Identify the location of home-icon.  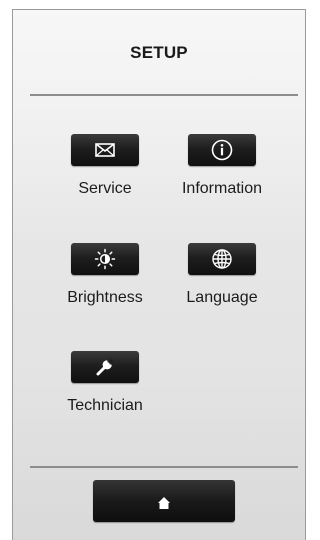
(164, 503).